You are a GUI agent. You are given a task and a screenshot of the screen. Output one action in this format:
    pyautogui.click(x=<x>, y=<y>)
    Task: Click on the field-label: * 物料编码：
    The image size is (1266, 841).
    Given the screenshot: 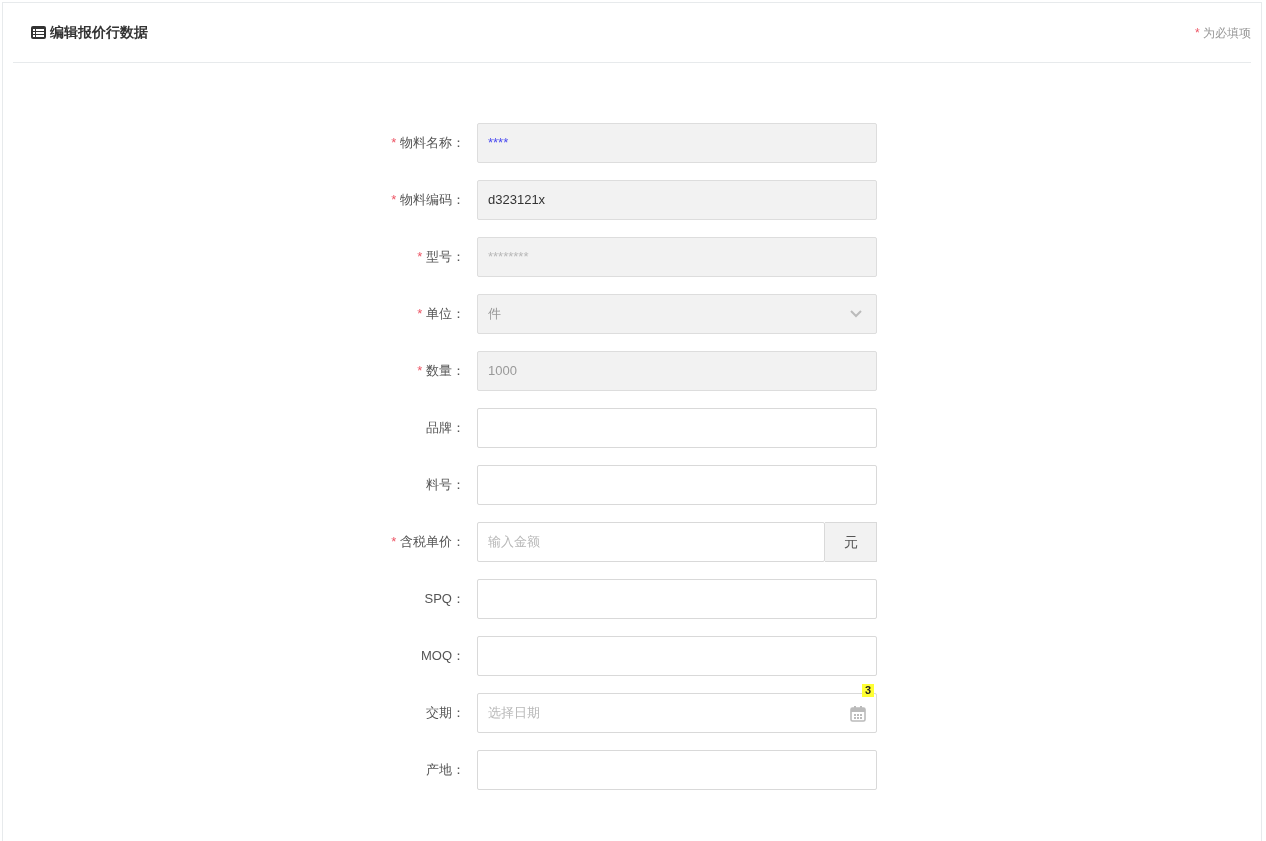 What is the action you would take?
    pyautogui.click(x=428, y=200)
    